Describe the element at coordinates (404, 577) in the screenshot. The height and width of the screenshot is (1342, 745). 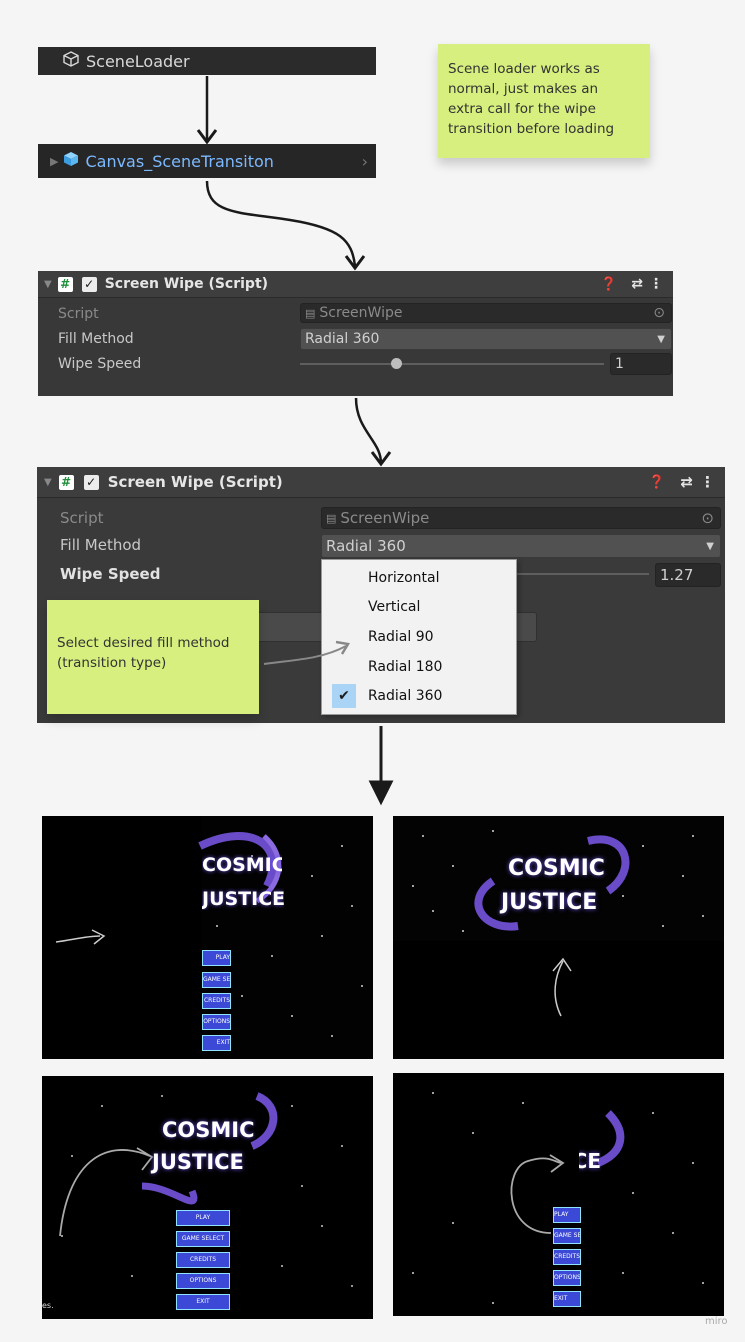
I see `option-label: Horizontal` at that location.